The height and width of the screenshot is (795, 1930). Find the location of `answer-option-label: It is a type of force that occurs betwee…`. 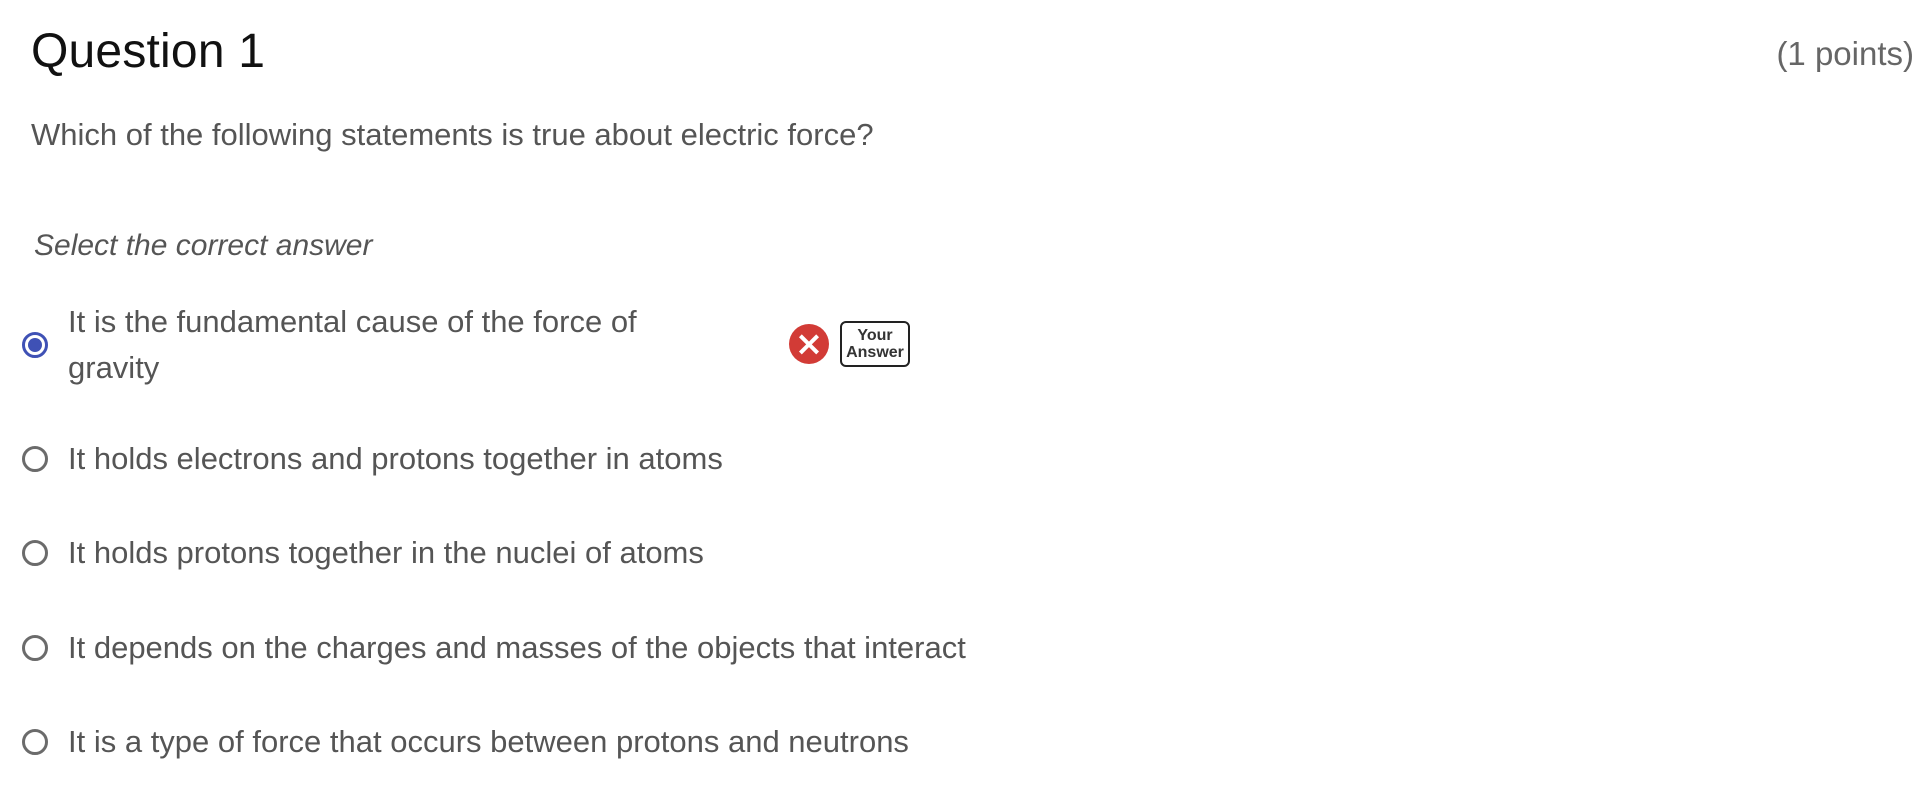

answer-option-label: It is a type of force that occurs betwee… is located at coordinates (488, 741).